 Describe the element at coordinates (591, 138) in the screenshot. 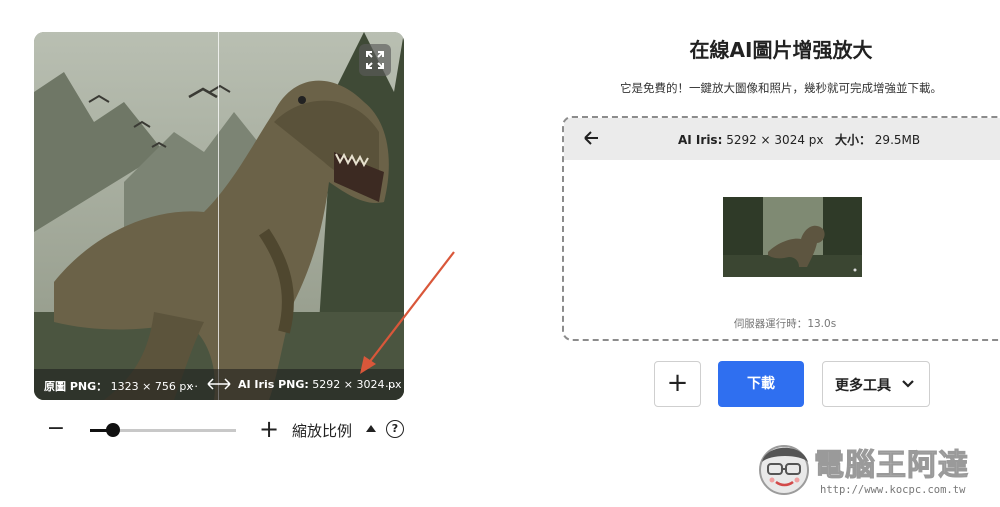

I see `back-arrow-icon` at that location.